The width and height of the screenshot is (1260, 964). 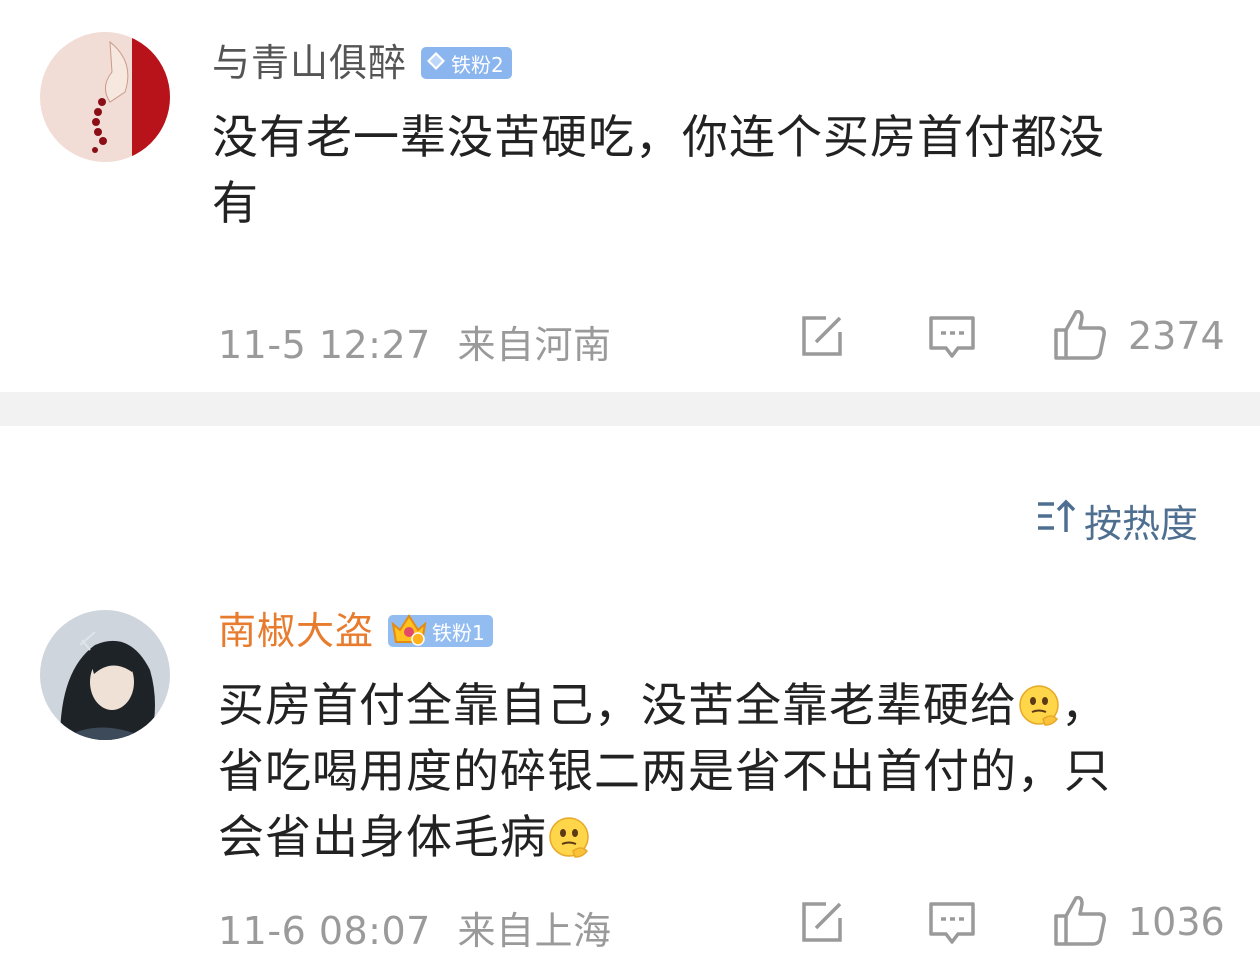 I want to click on content-line: 会省出身体毛病, so click(x=723, y=837).